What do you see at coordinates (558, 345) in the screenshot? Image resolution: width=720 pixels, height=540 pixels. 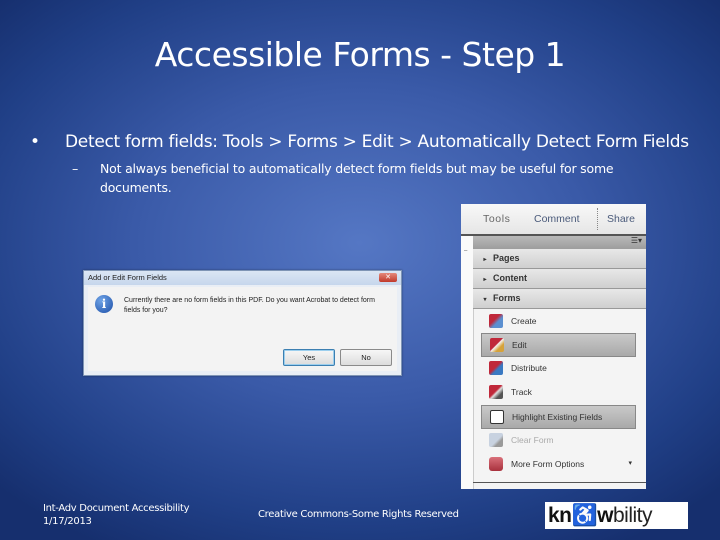 I see `forms-item-edit: Edit` at bounding box center [558, 345].